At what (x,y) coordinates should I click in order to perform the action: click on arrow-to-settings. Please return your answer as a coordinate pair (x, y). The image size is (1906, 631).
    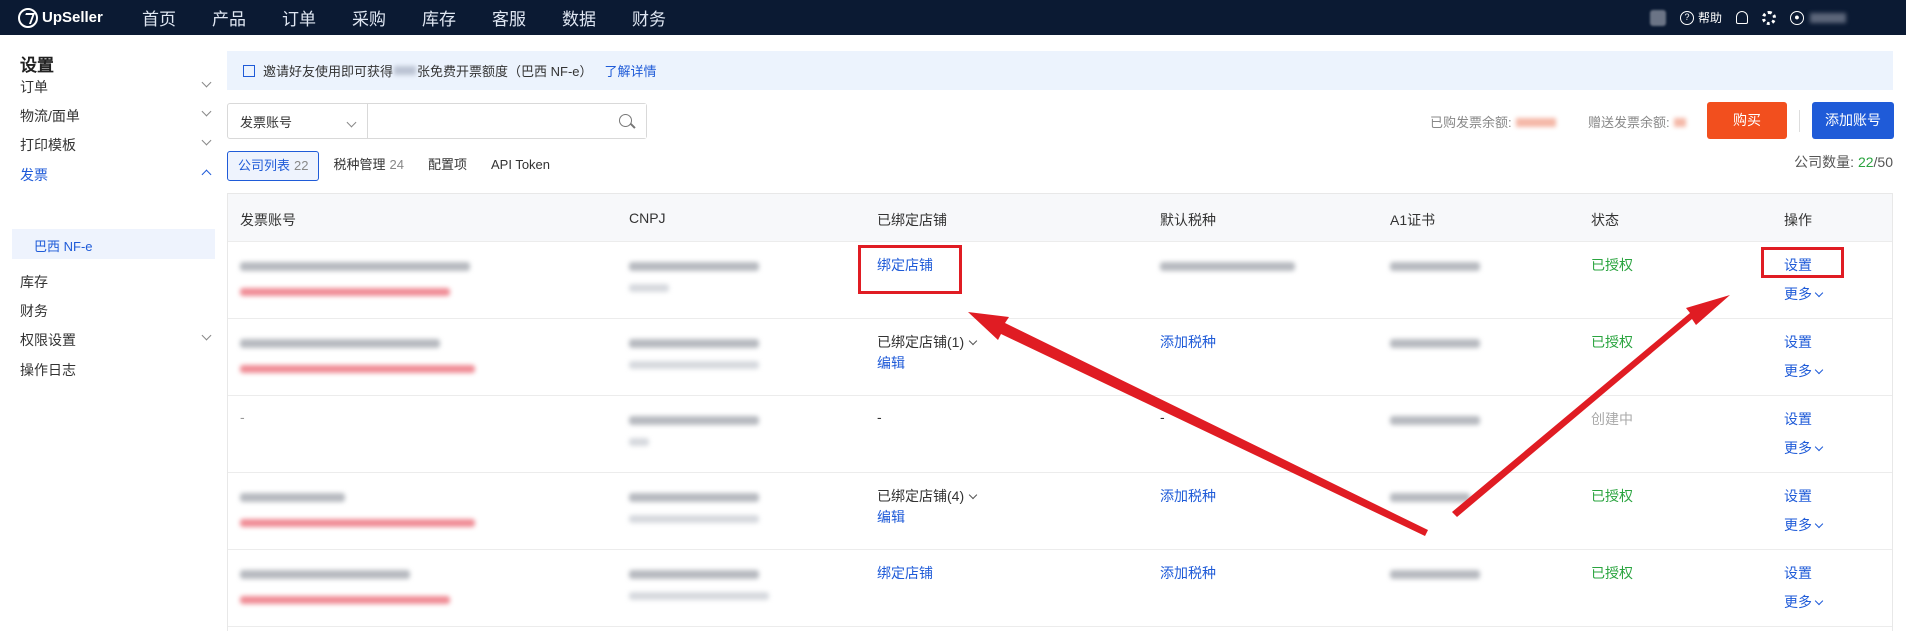
    Looking at the image, I should click on (1591, 406).